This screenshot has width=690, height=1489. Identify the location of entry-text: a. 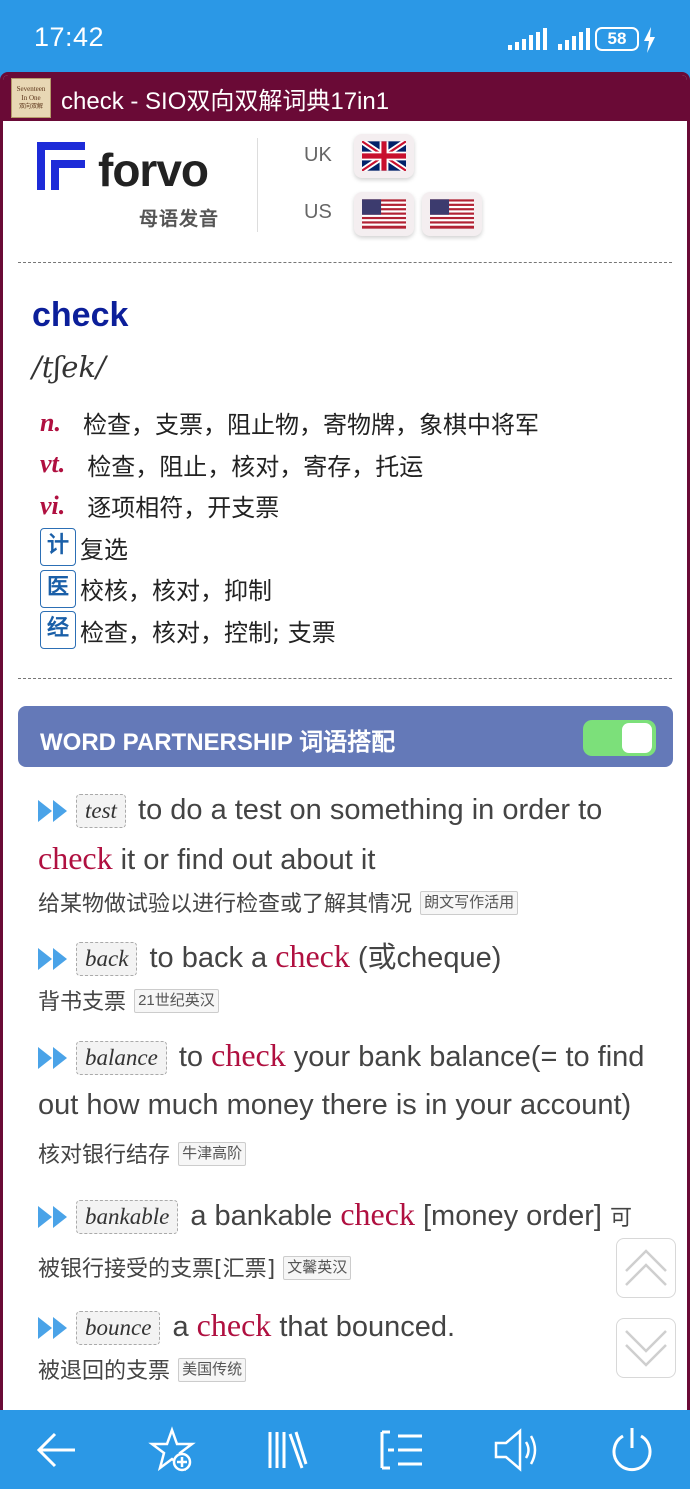
(180, 1327).